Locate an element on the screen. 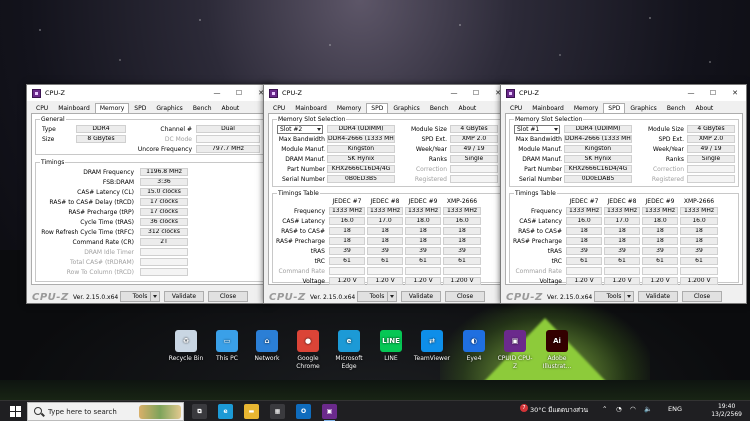 The height and width of the screenshot is (421, 750). chevron-down-icon is located at coordinates (628, 296).